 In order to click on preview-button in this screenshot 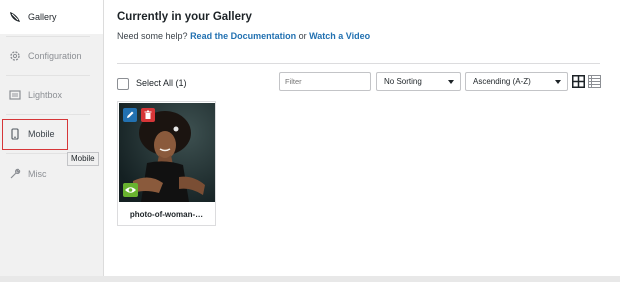, I will do `click(130, 190)`.